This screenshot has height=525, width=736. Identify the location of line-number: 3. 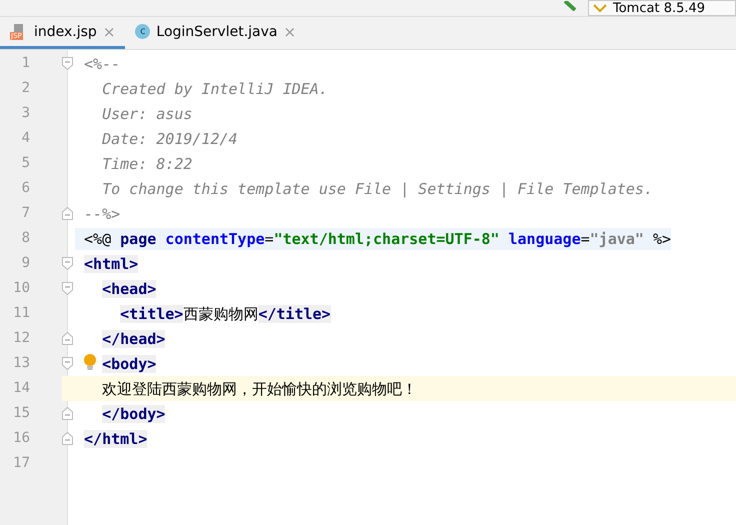
(25, 113).